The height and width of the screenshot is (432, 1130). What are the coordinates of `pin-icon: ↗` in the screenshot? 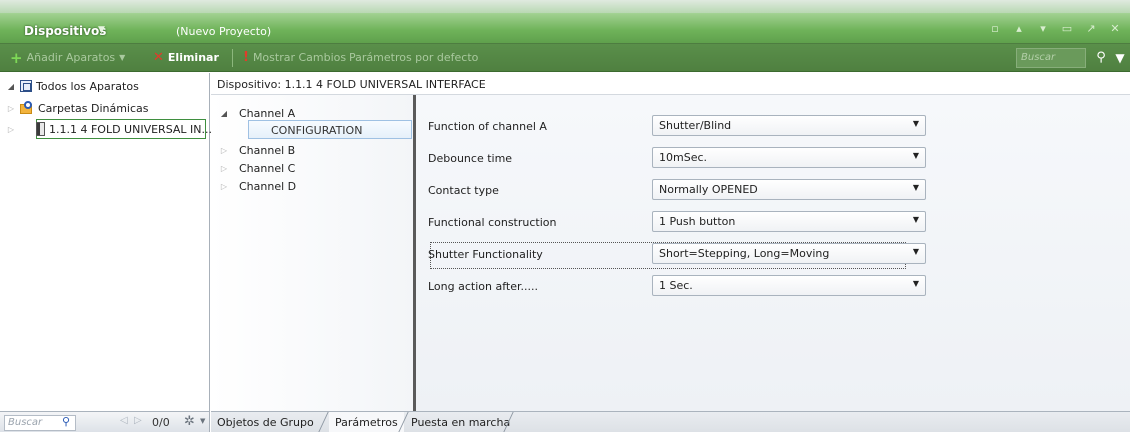 It's located at (1091, 29).